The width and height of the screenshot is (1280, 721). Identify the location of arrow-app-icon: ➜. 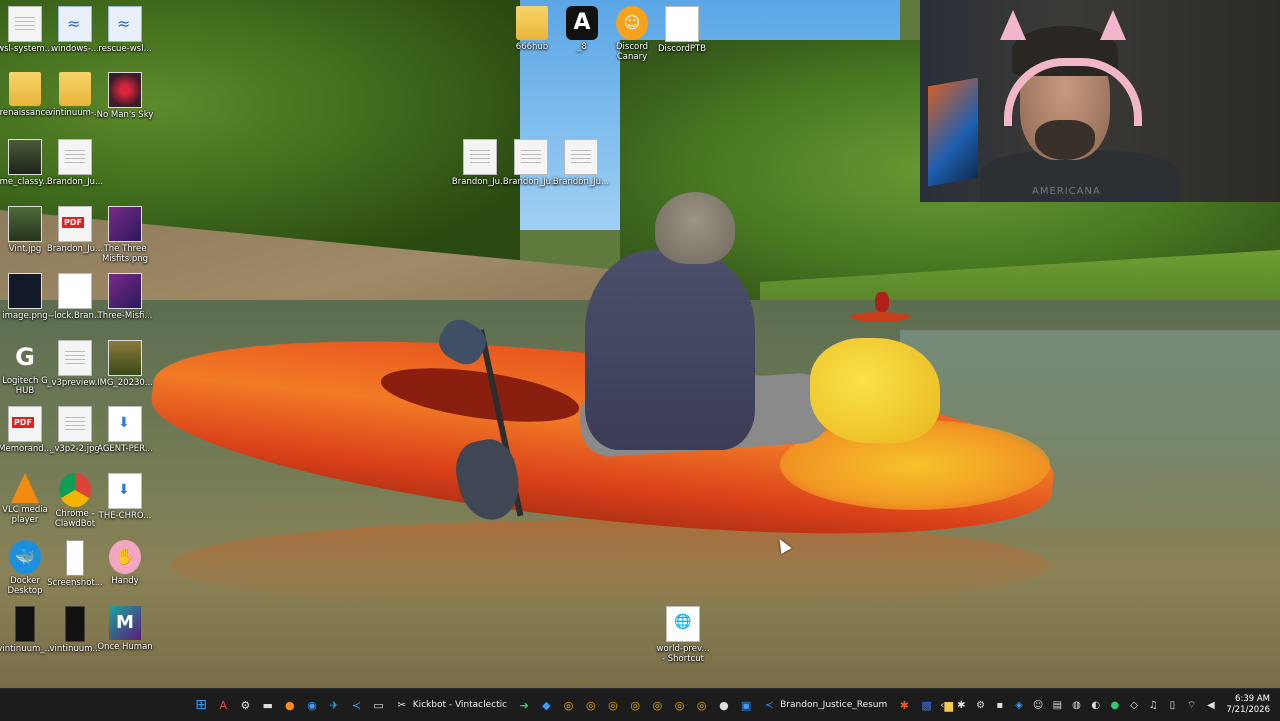
(524, 705).